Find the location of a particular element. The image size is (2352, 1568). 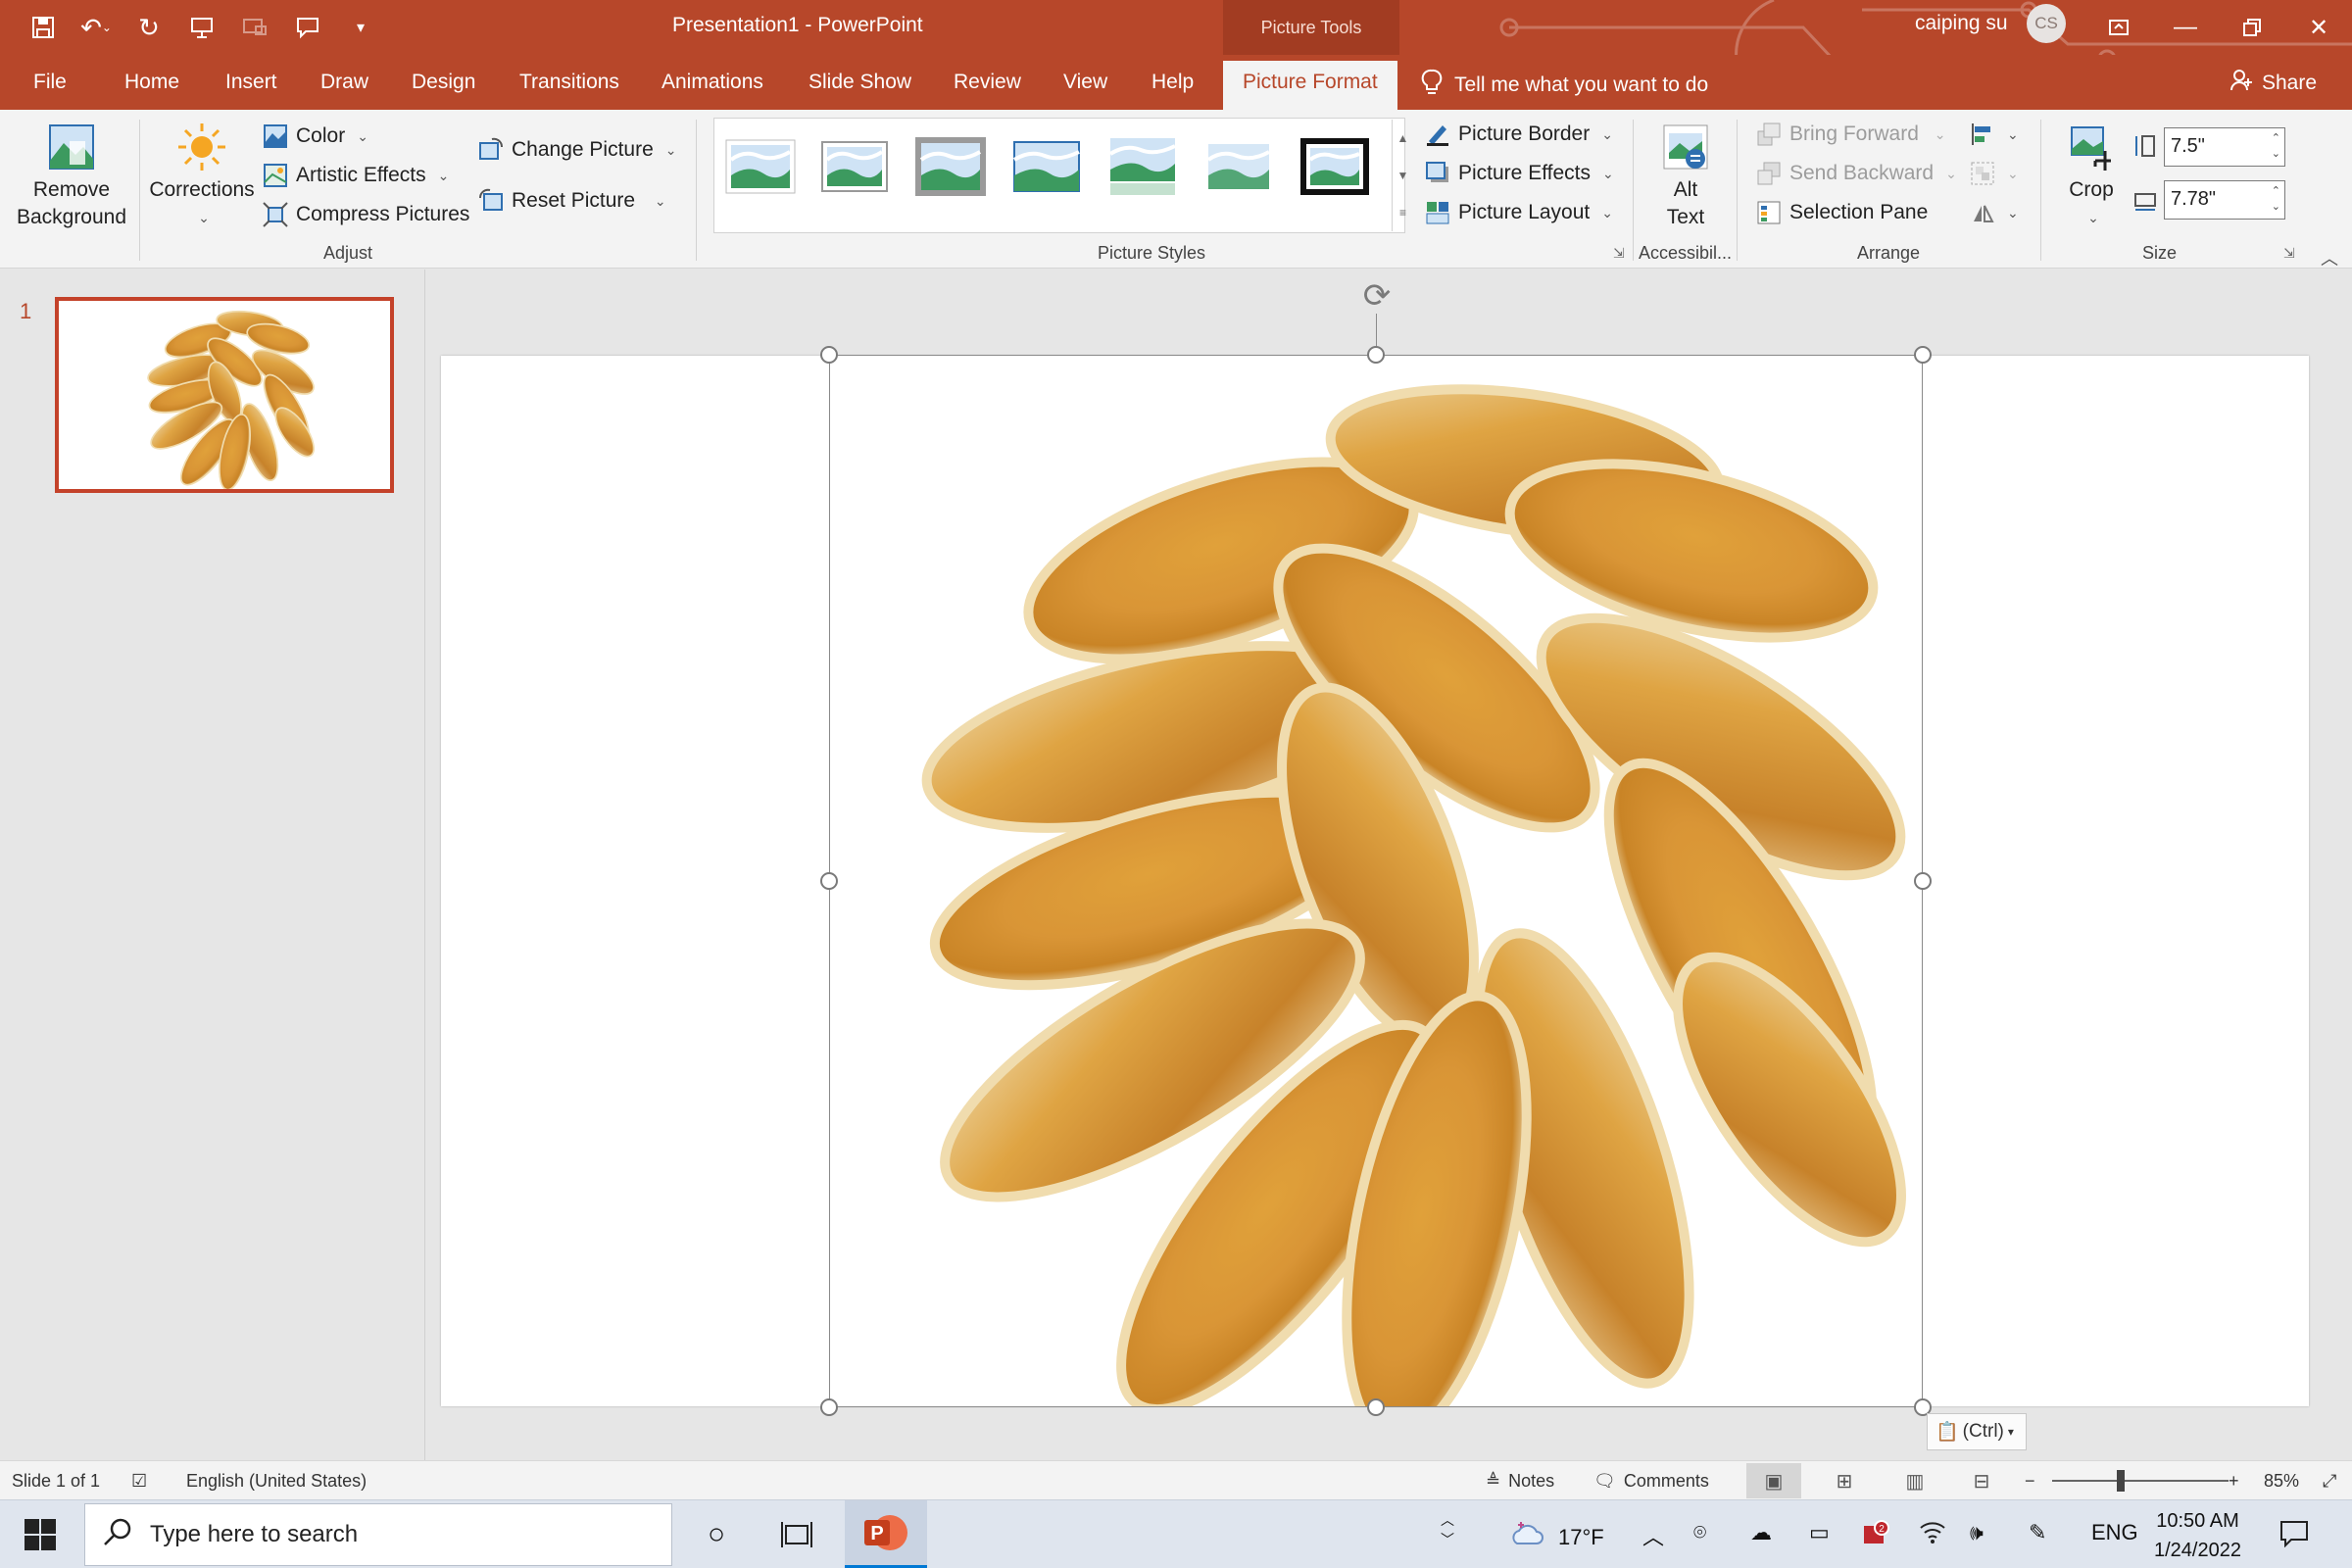

picture-style-shadow-rectangle is located at coordinates (1046, 166).